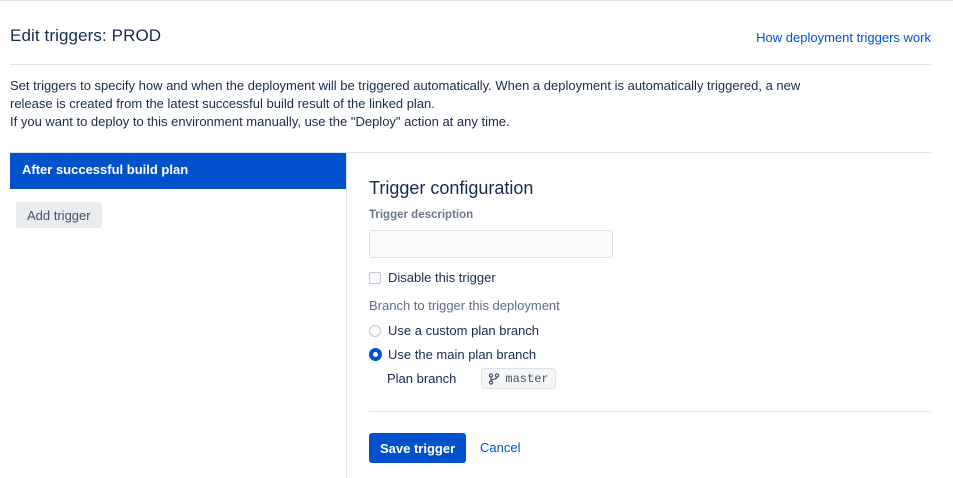 The image size is (953, 478). Describe the element at coordinates (464, 330) in the screenshot. I see `custom-branch-label: Use a custom plan branch` at that location.